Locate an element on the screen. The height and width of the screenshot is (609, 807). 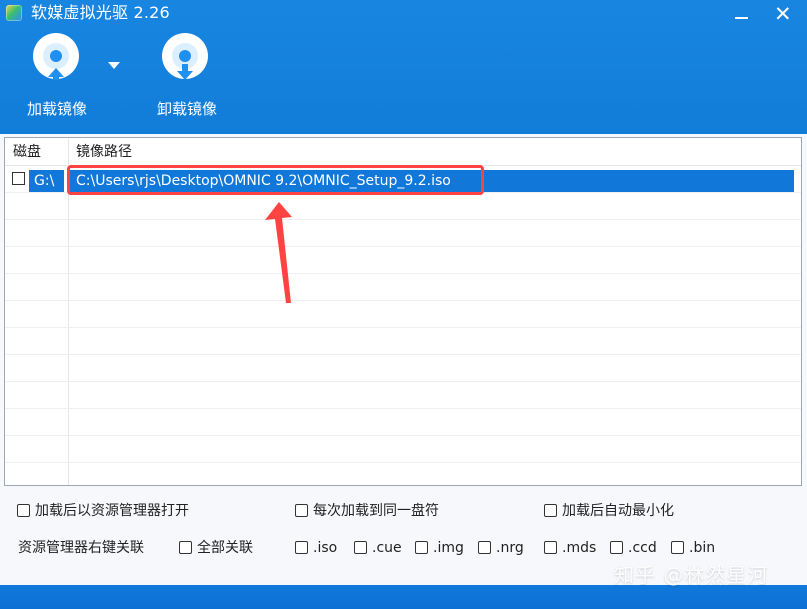
file-type-label: .ccd is located at coordinates (642, 548).